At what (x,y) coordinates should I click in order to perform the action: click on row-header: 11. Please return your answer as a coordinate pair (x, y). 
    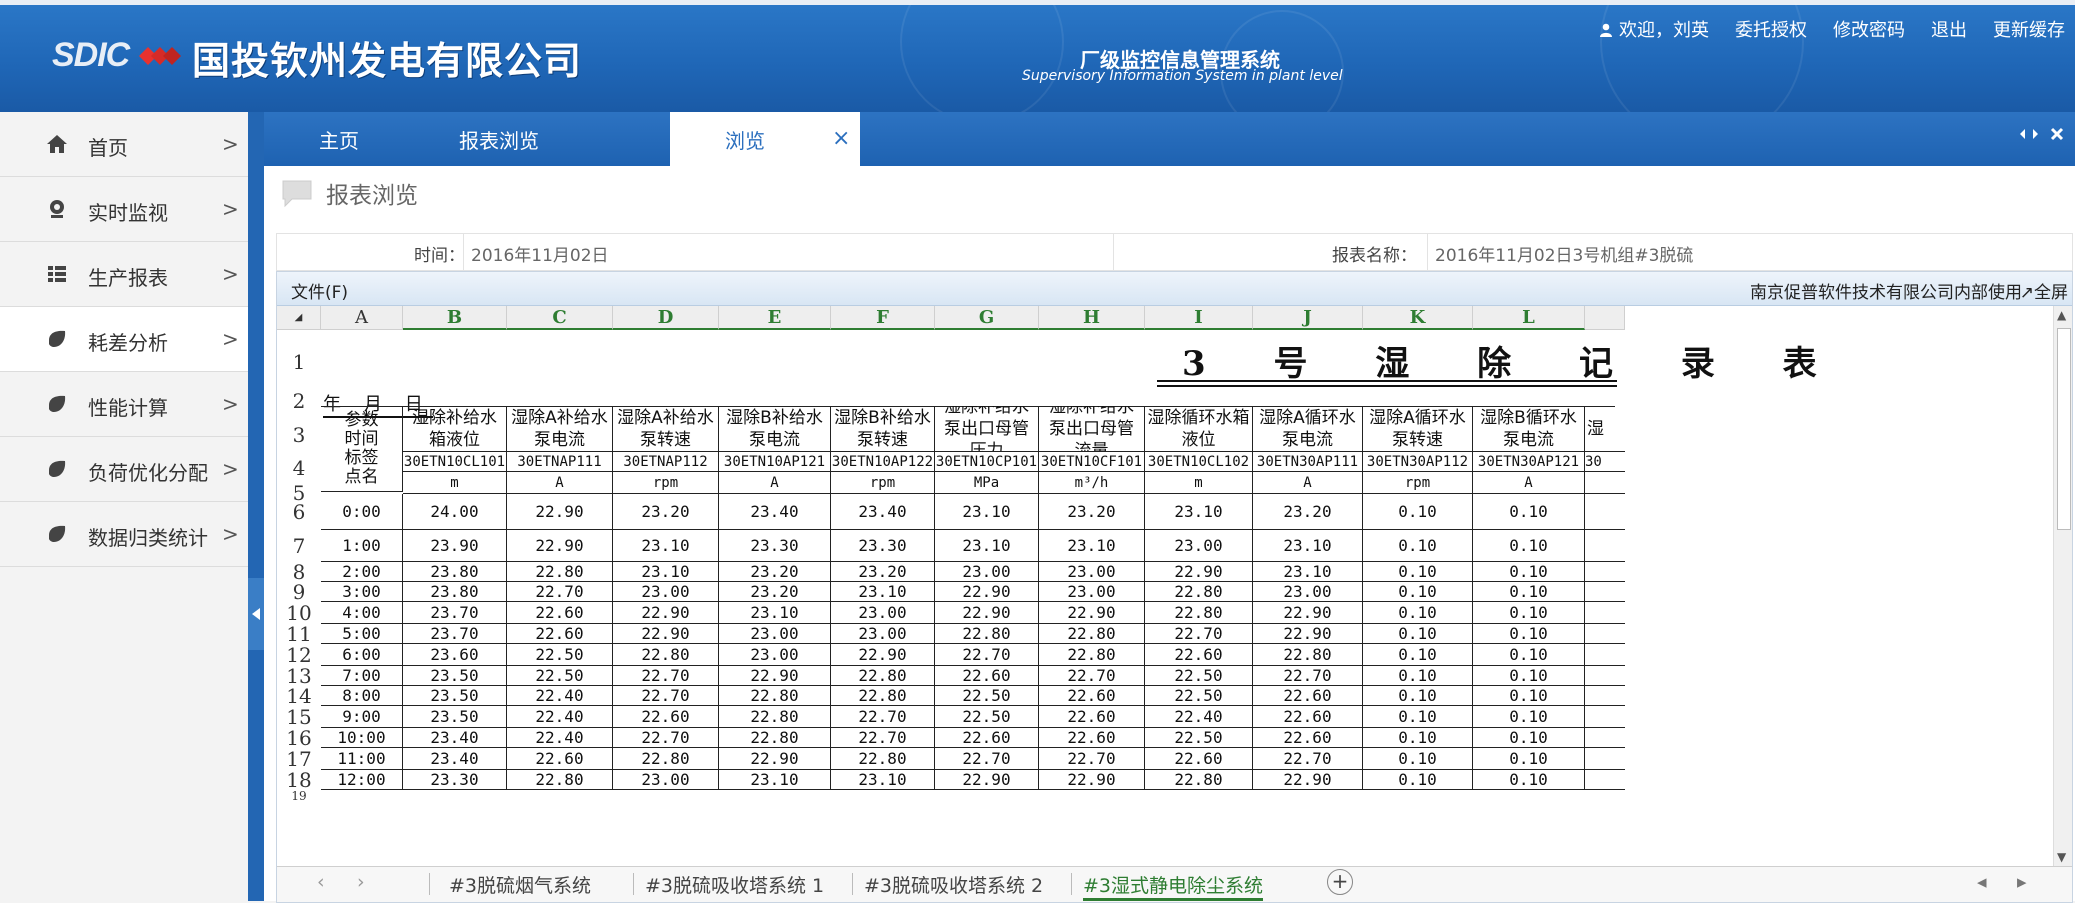
    Looking at the image, I should click on (299, 634).